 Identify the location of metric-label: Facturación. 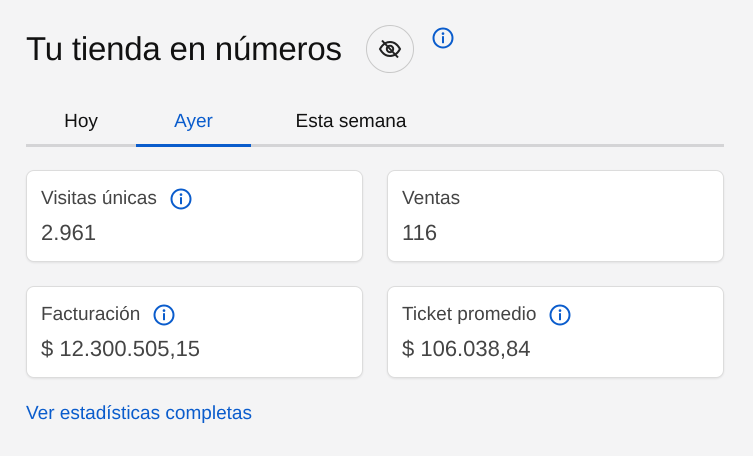
(90, 315).